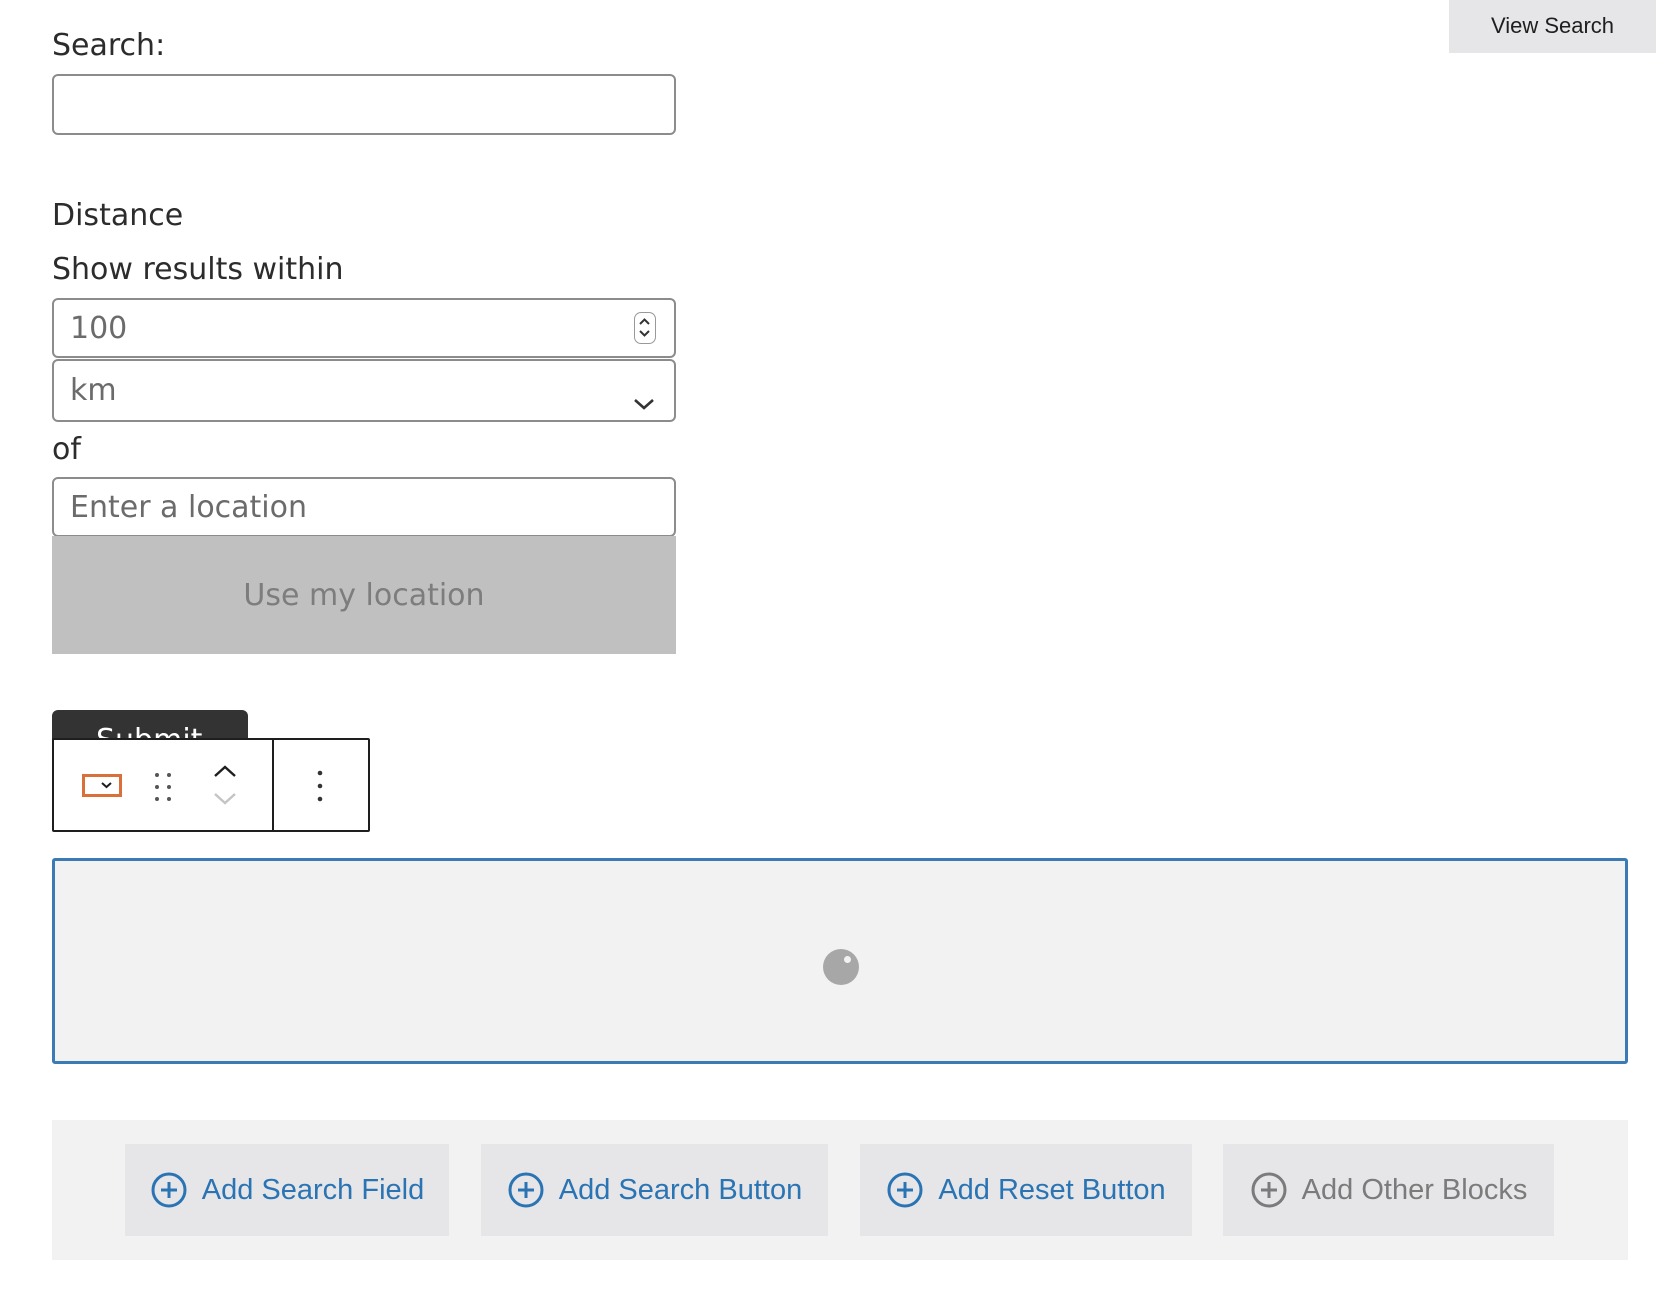 The image size is (1678, 1292). Describe the element at coordinates (364, 595) in the screenshot. I see `use-my-location-button: Use my location` at that location.